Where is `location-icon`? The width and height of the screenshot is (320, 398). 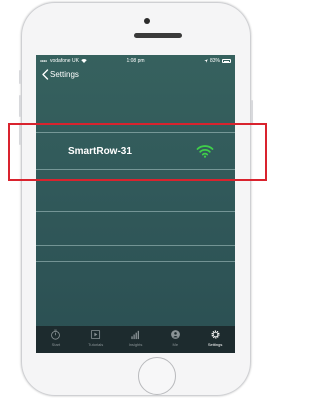
location-icon is located at coordinates (206, 61).